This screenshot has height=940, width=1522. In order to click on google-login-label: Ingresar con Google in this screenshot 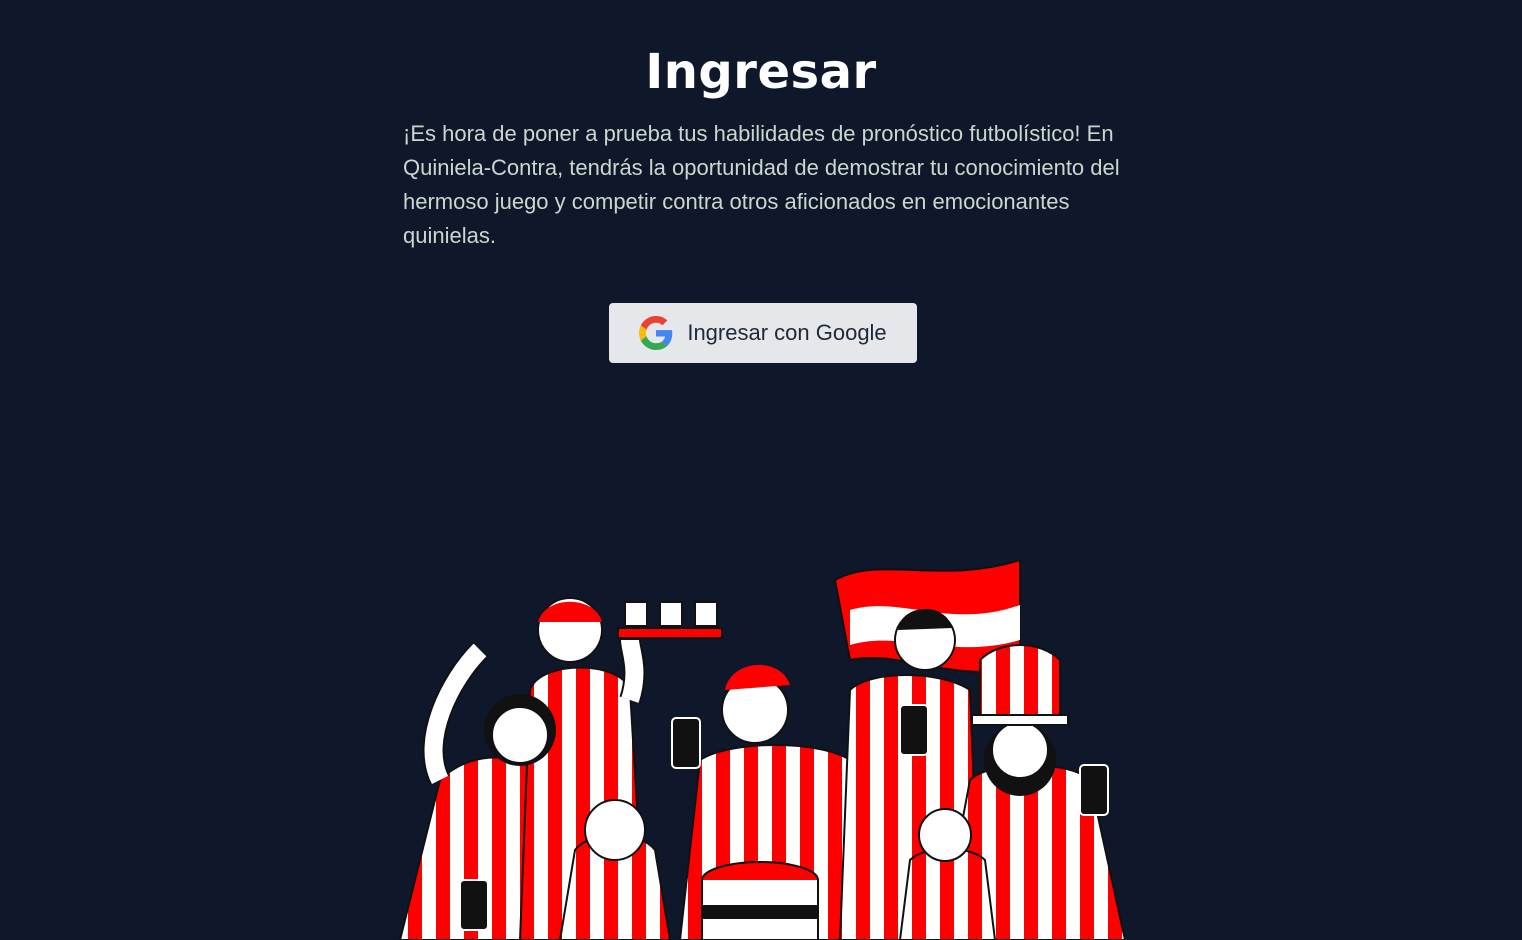, I will do `click(787, 332)`.